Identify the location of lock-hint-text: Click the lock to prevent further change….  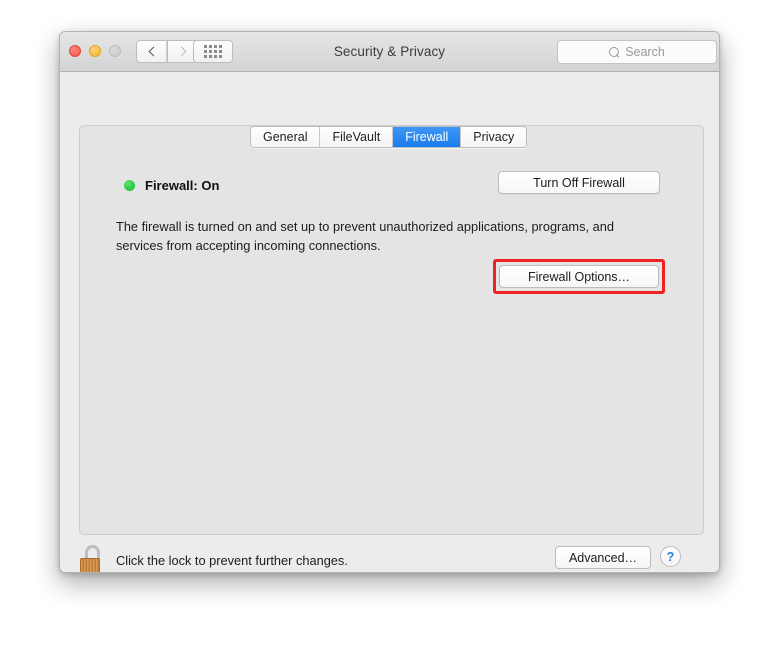
(232, 560).